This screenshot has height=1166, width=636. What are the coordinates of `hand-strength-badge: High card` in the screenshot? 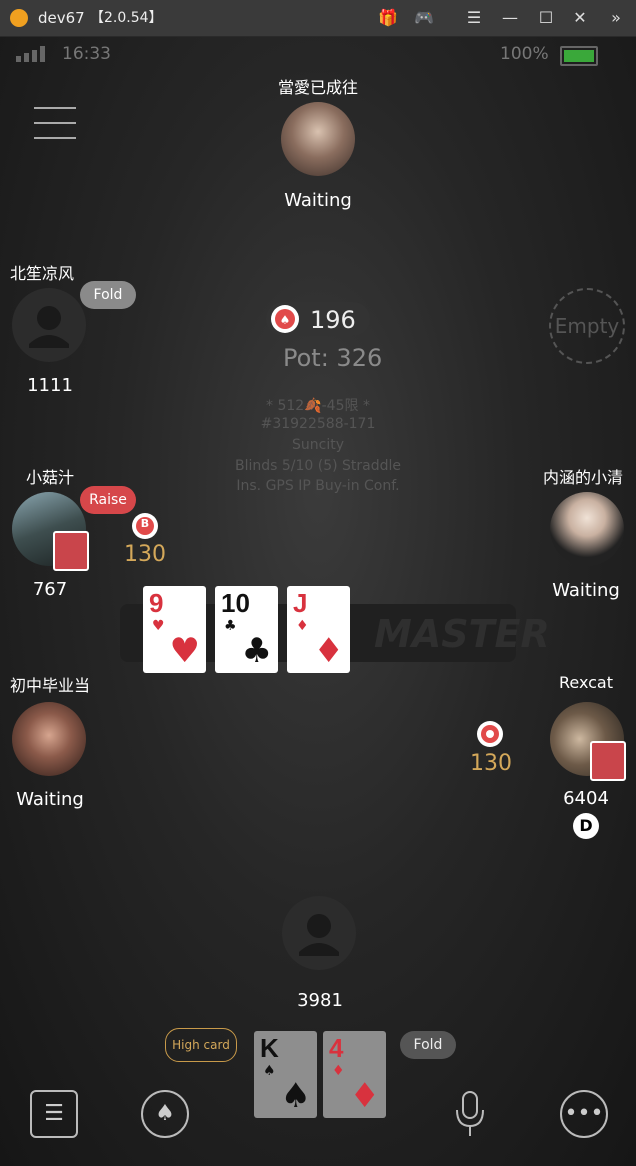 It's located at (201, 1045).